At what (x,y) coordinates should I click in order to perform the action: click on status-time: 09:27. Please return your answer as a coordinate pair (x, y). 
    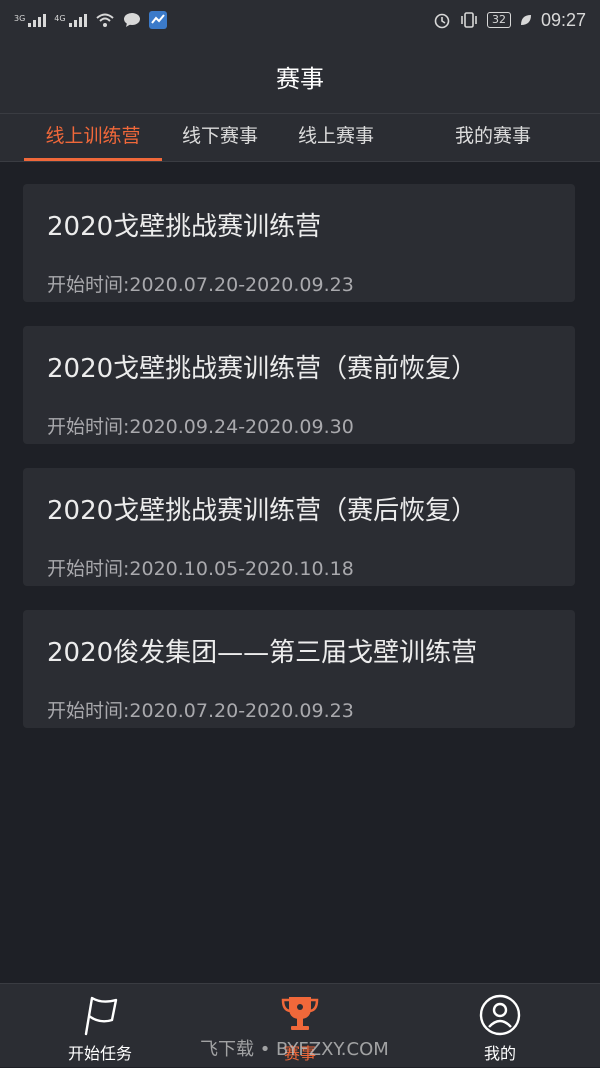
    Looking at the image, I should click on (563, 19).